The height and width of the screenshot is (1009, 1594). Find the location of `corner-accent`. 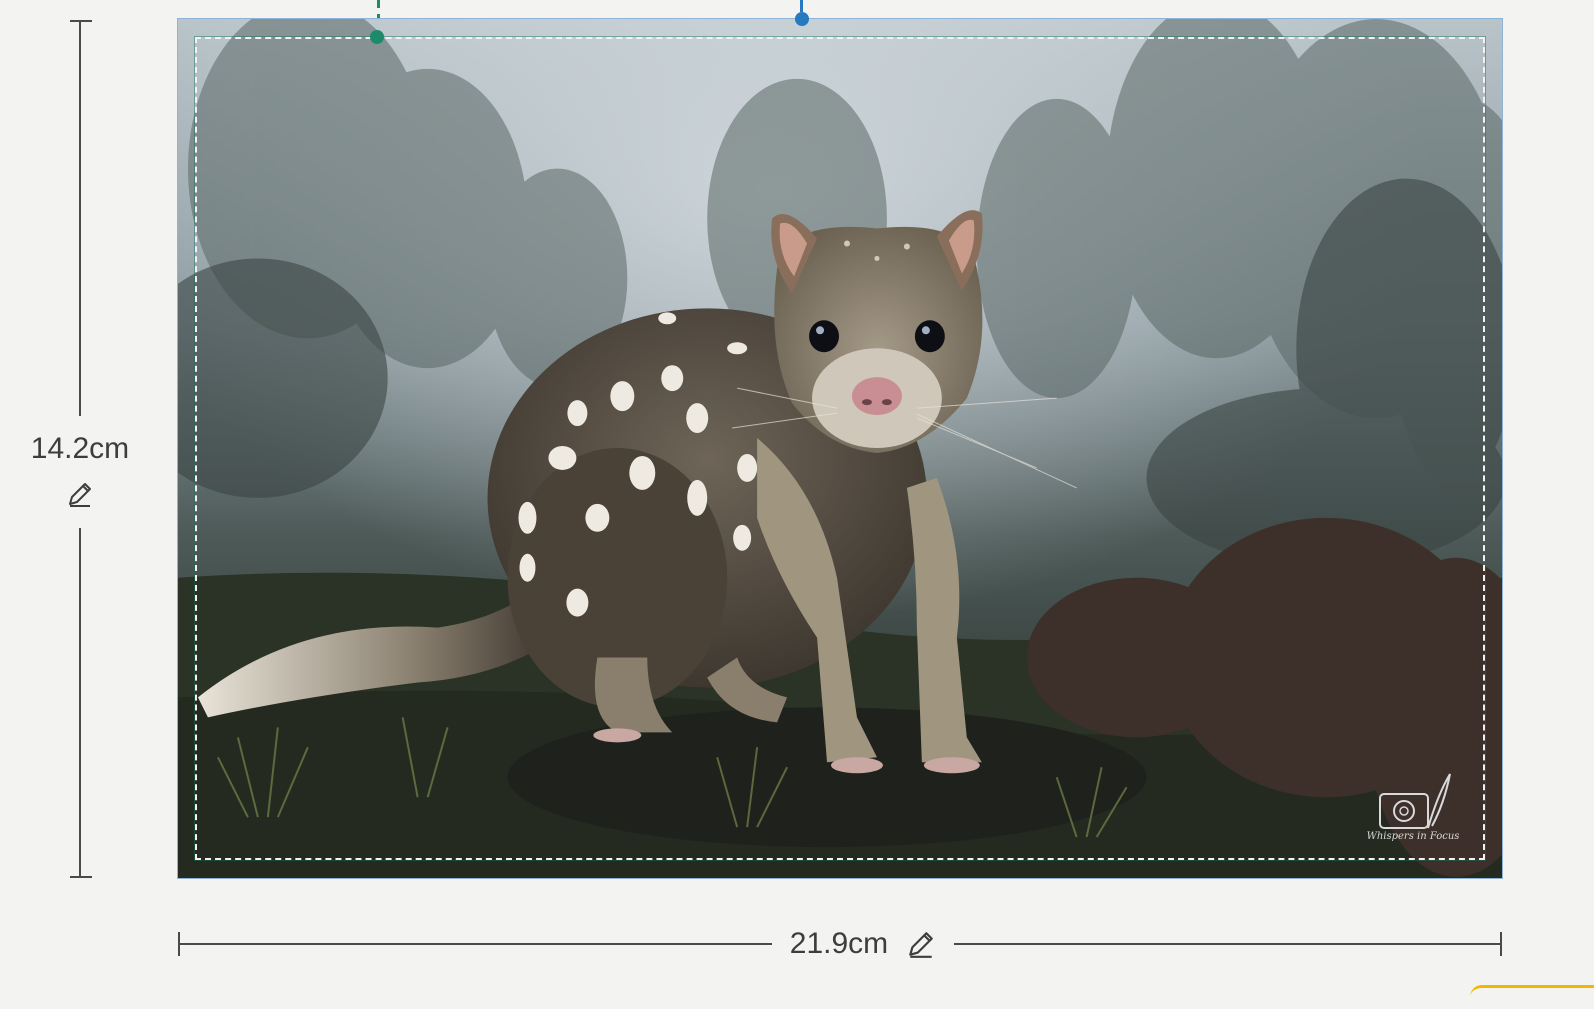

corner-accent is located at coordinates (1532, 997).